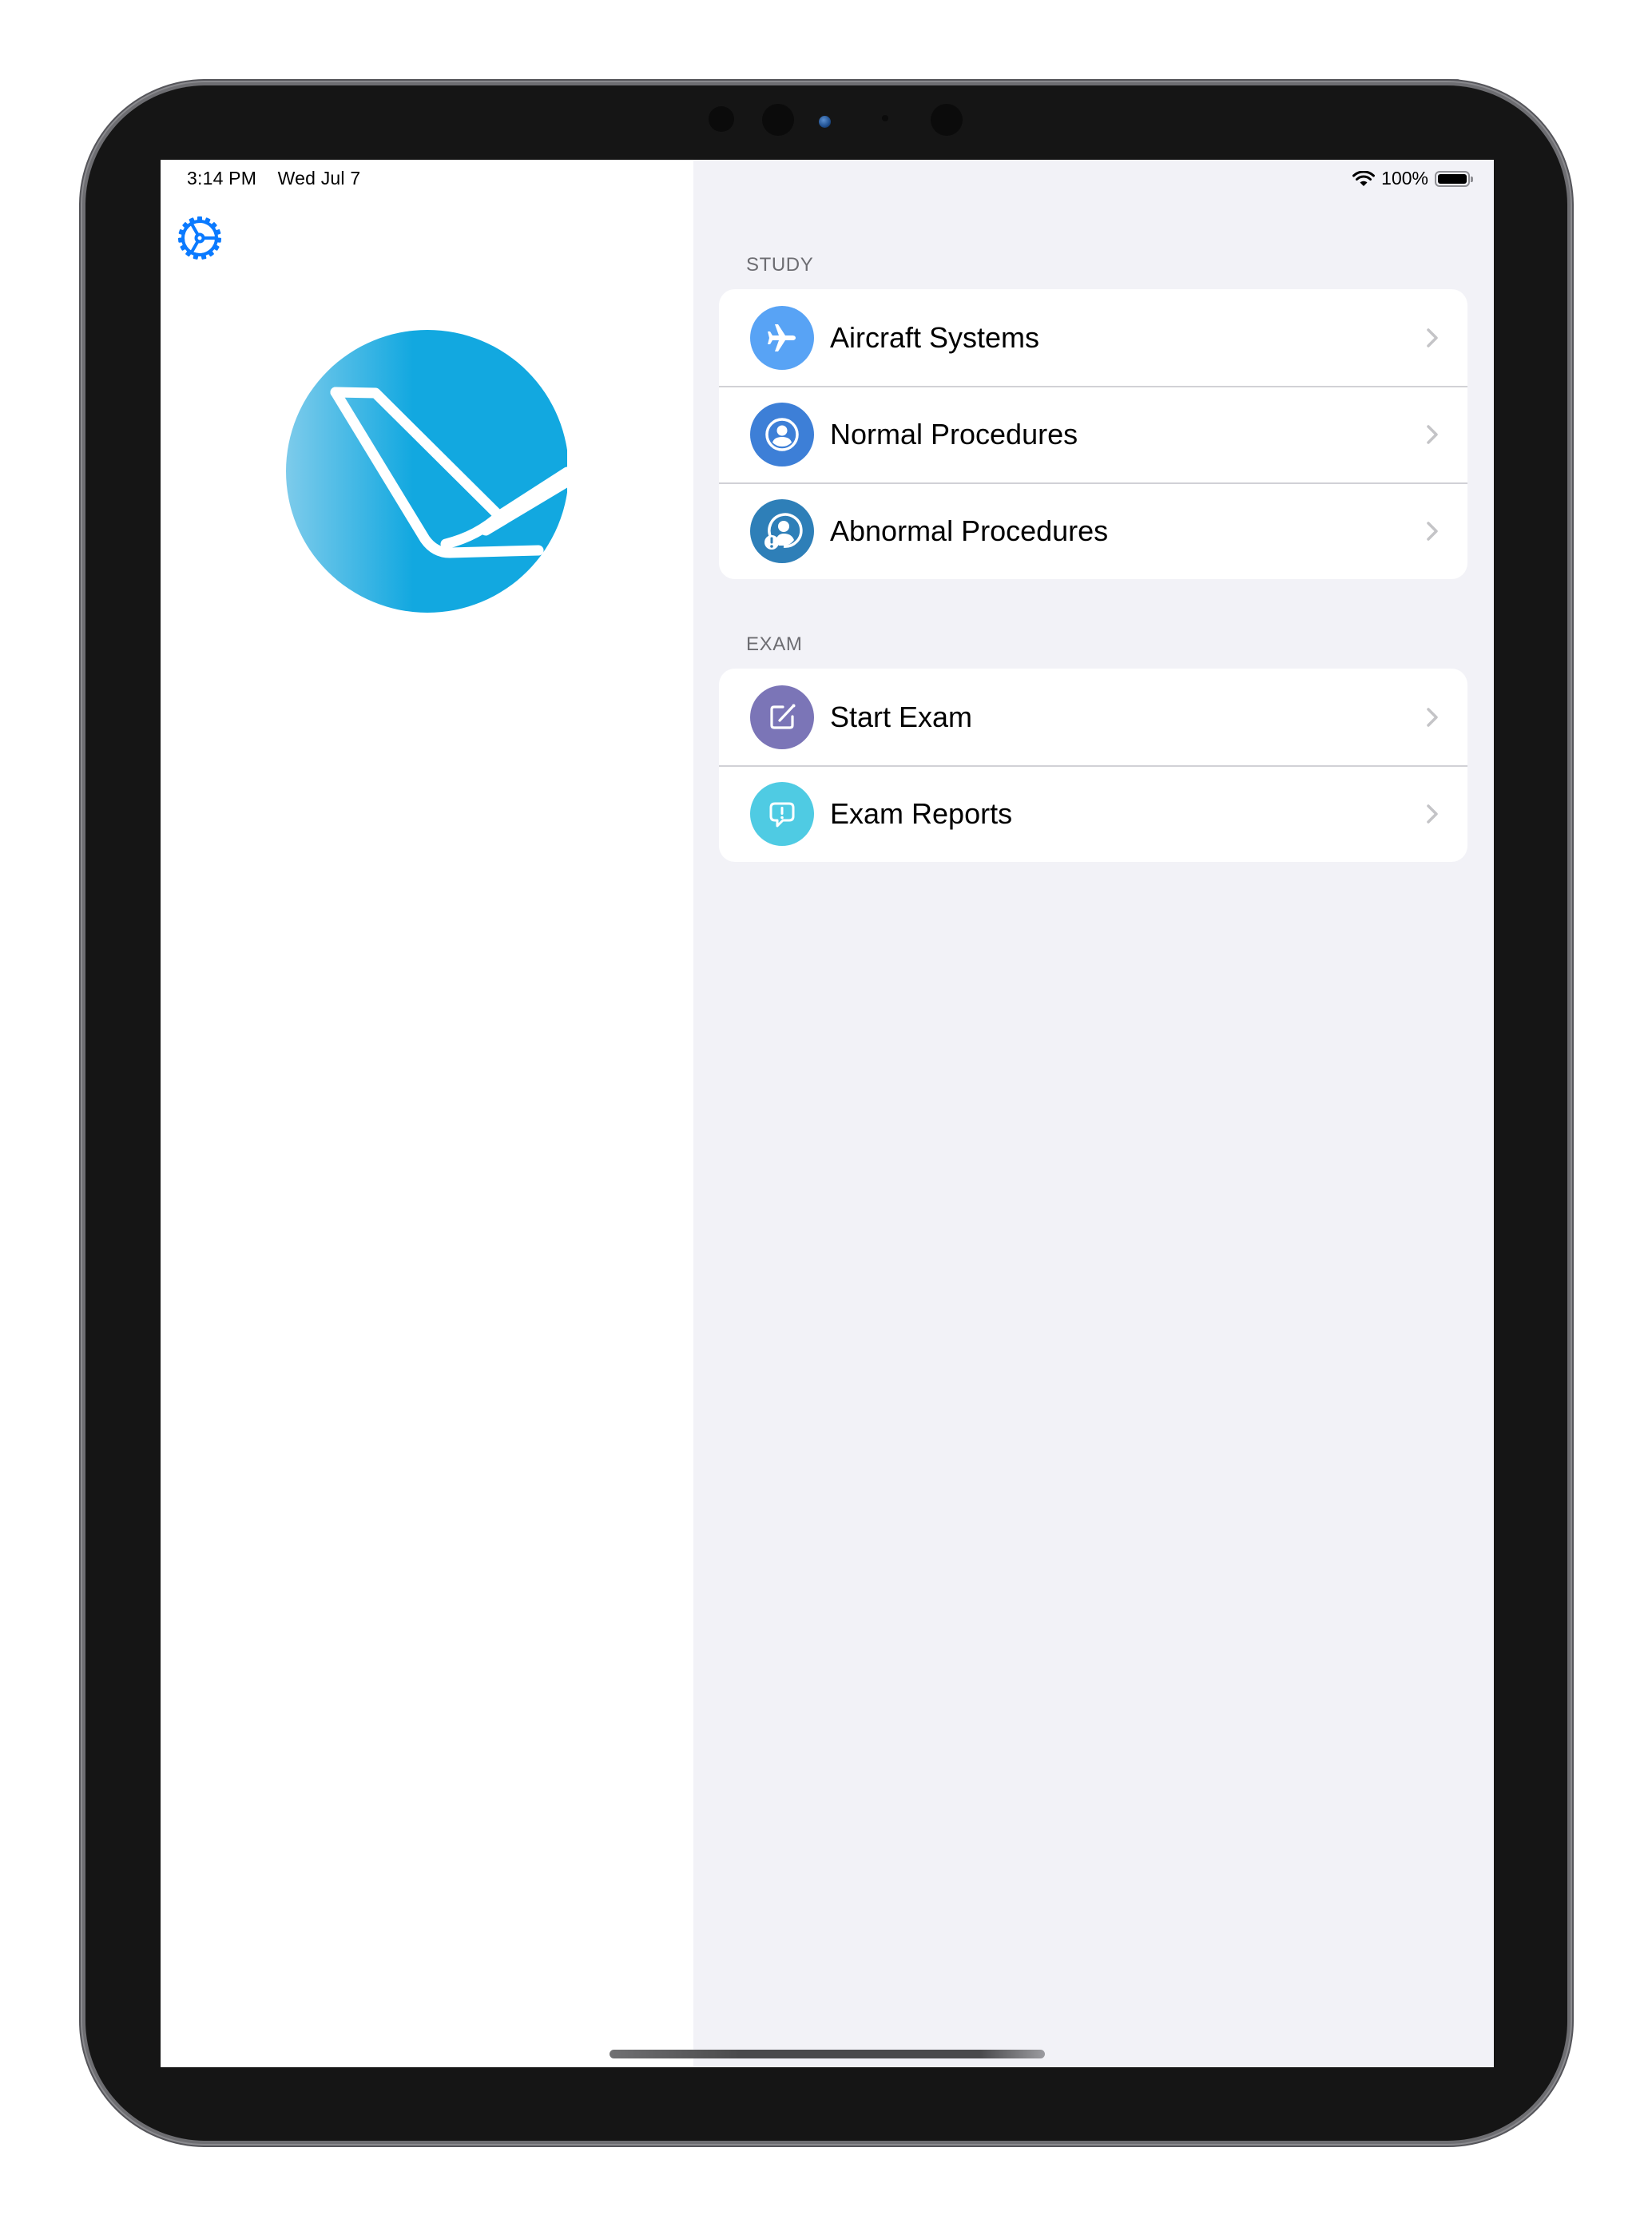 Image resolution: width=1652 pixels, height=2227 pixels. I want to click on battery-icon, so click(1454, 179).